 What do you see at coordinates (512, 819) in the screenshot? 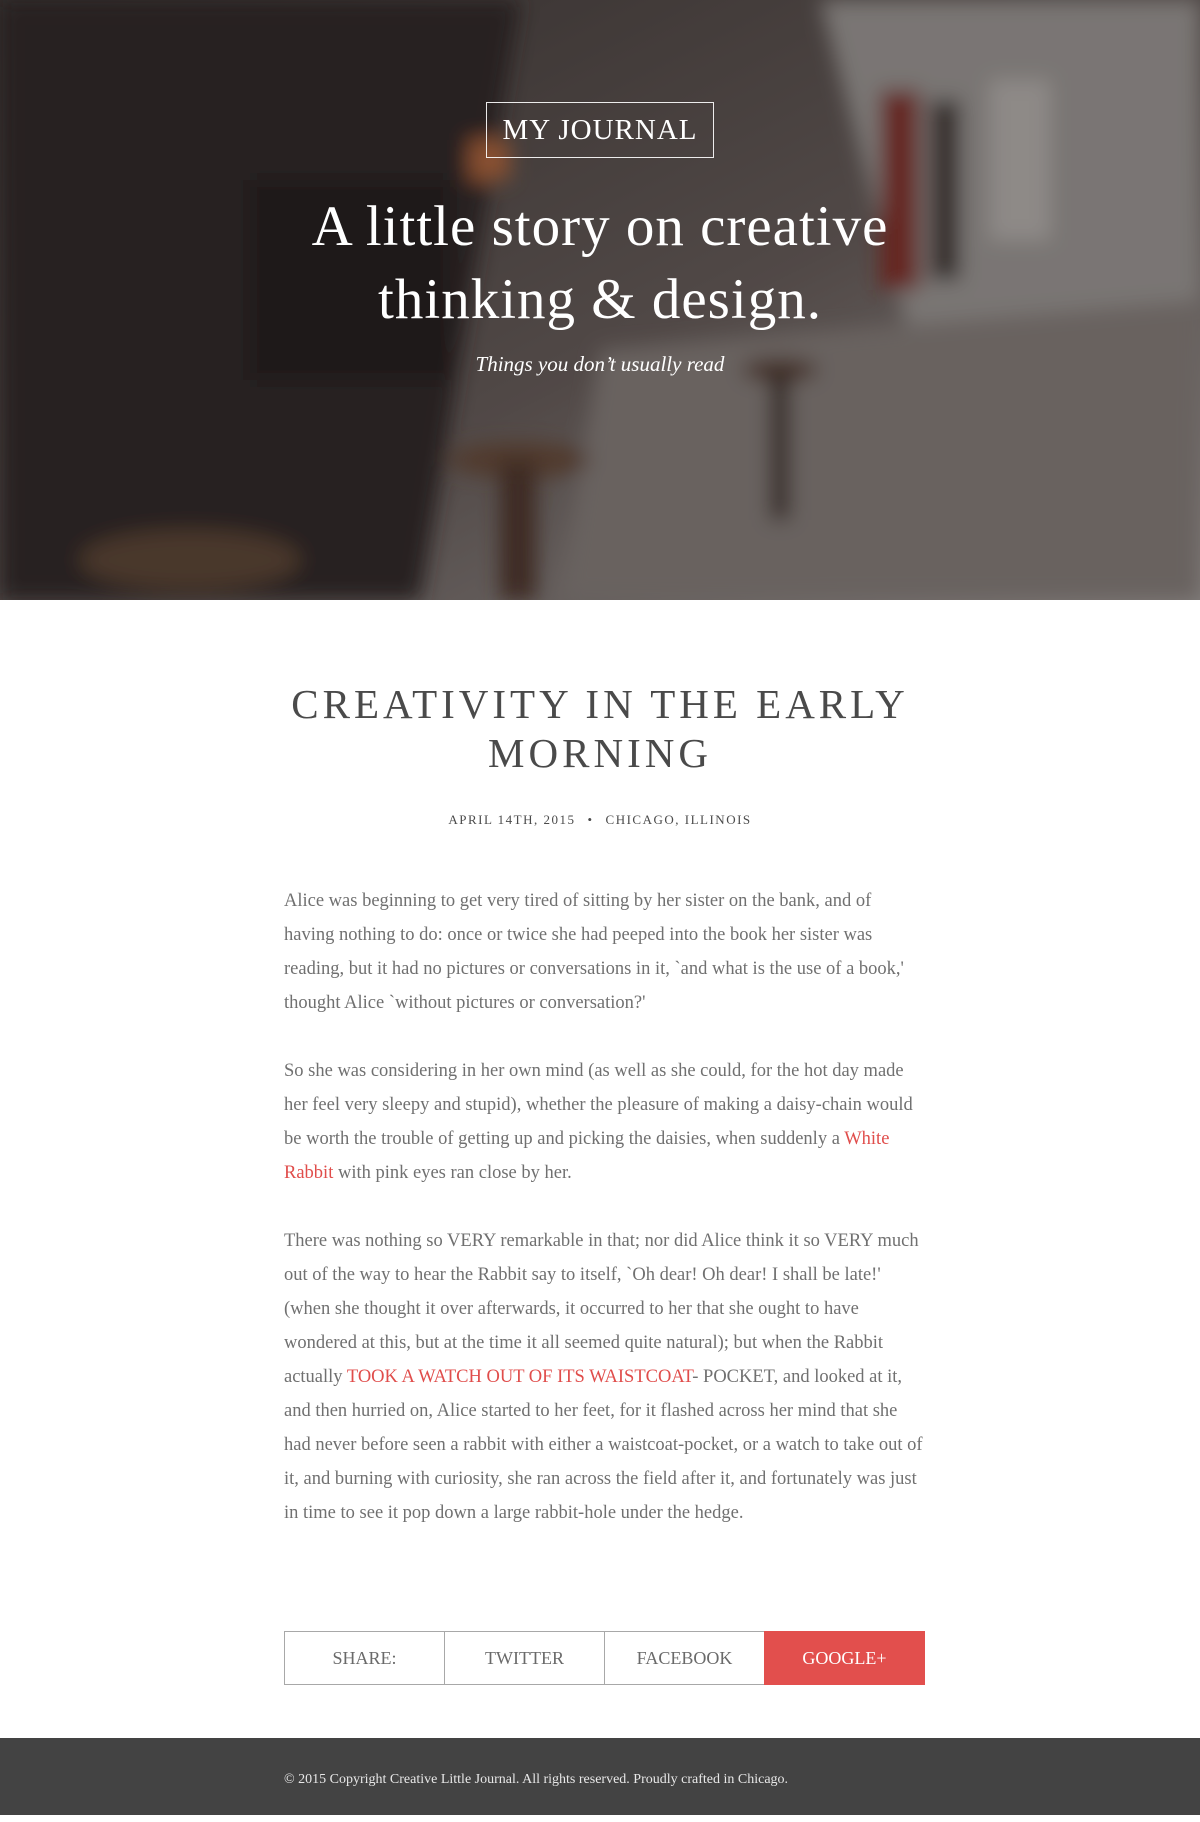
I see `post-date: APRIL 14TH, 2015` at bounding box center [512, 819].